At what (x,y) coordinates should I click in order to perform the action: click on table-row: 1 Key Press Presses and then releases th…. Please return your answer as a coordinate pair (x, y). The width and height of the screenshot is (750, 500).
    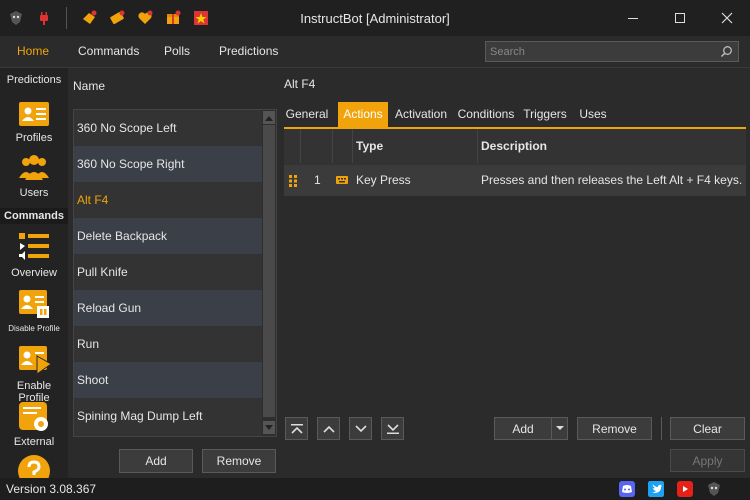
    Looking at the image, I should click on (515, 180).